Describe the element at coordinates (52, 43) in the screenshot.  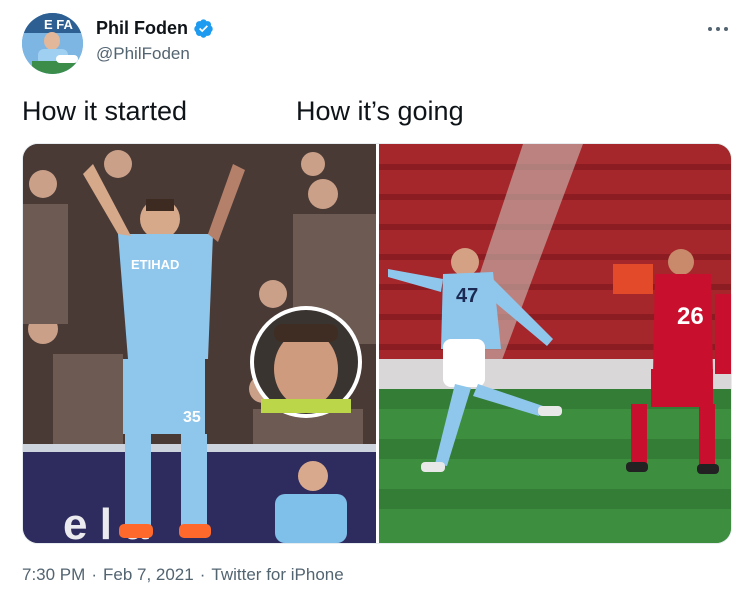
I see `avatar: E FA` at that location.